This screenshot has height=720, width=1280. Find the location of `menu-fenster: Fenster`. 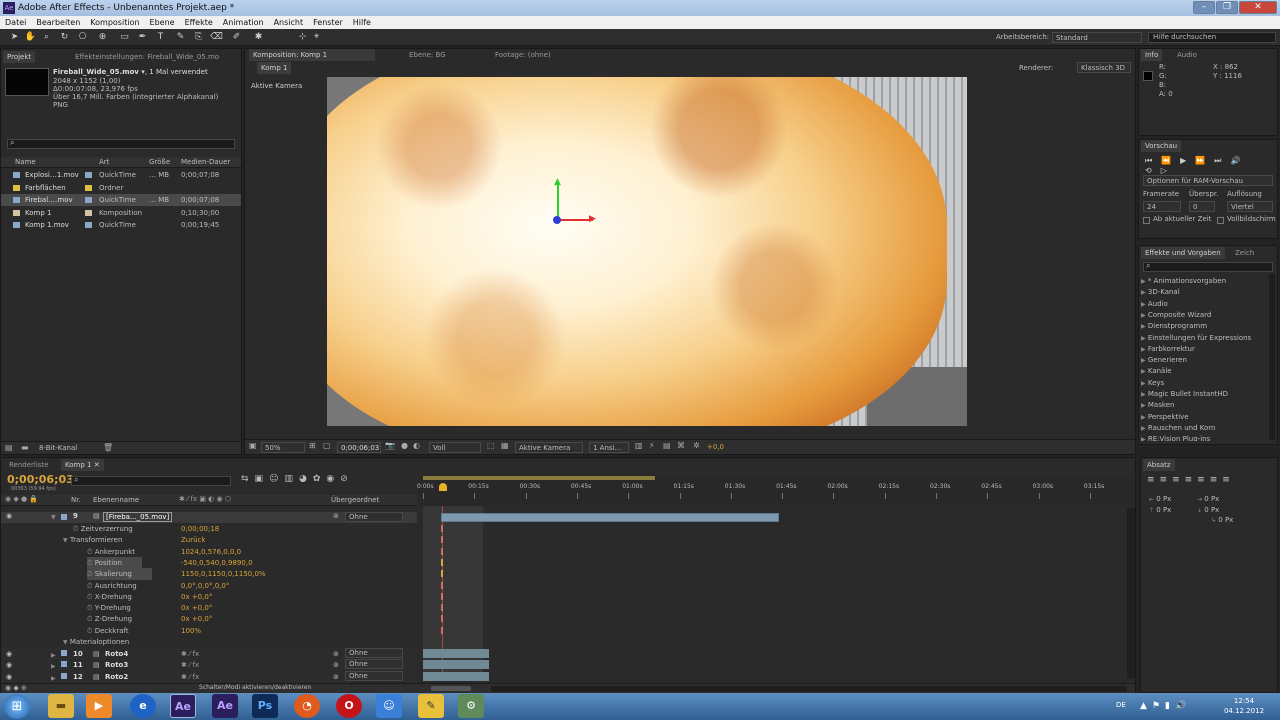

menu-fenster: Fenster is located at coordinates (328, 22).